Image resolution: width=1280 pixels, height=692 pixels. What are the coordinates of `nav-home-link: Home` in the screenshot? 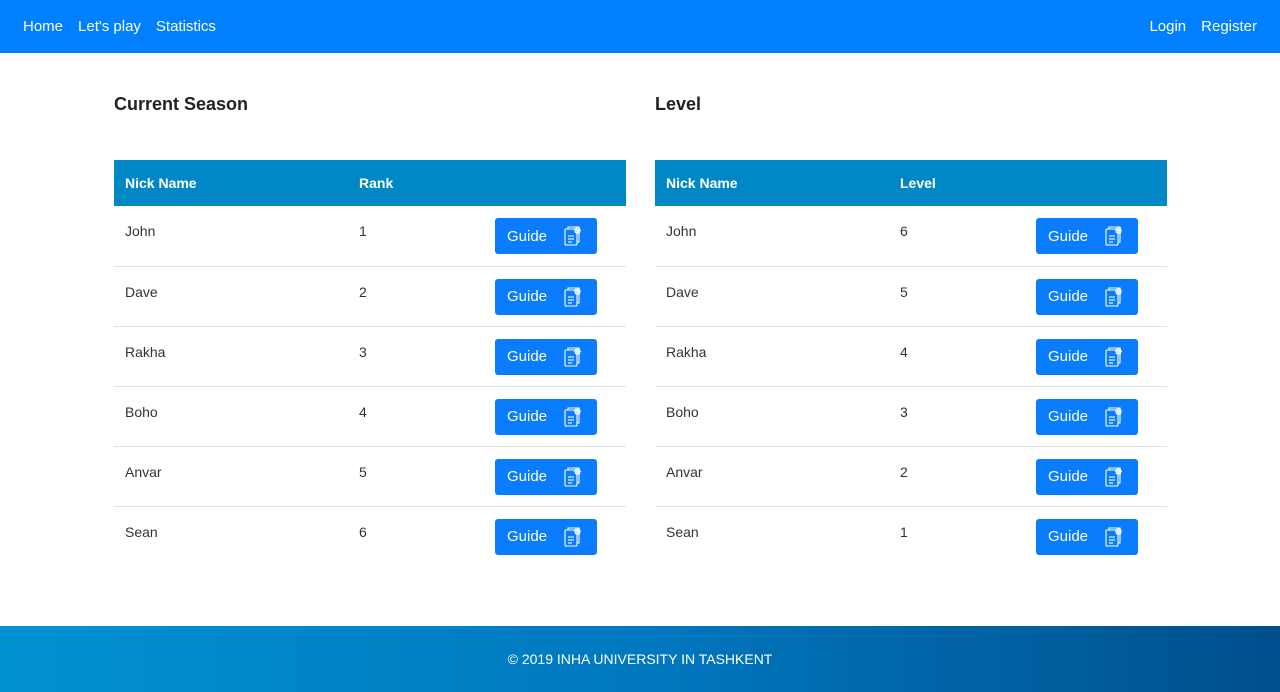 It's located at (43, 26).